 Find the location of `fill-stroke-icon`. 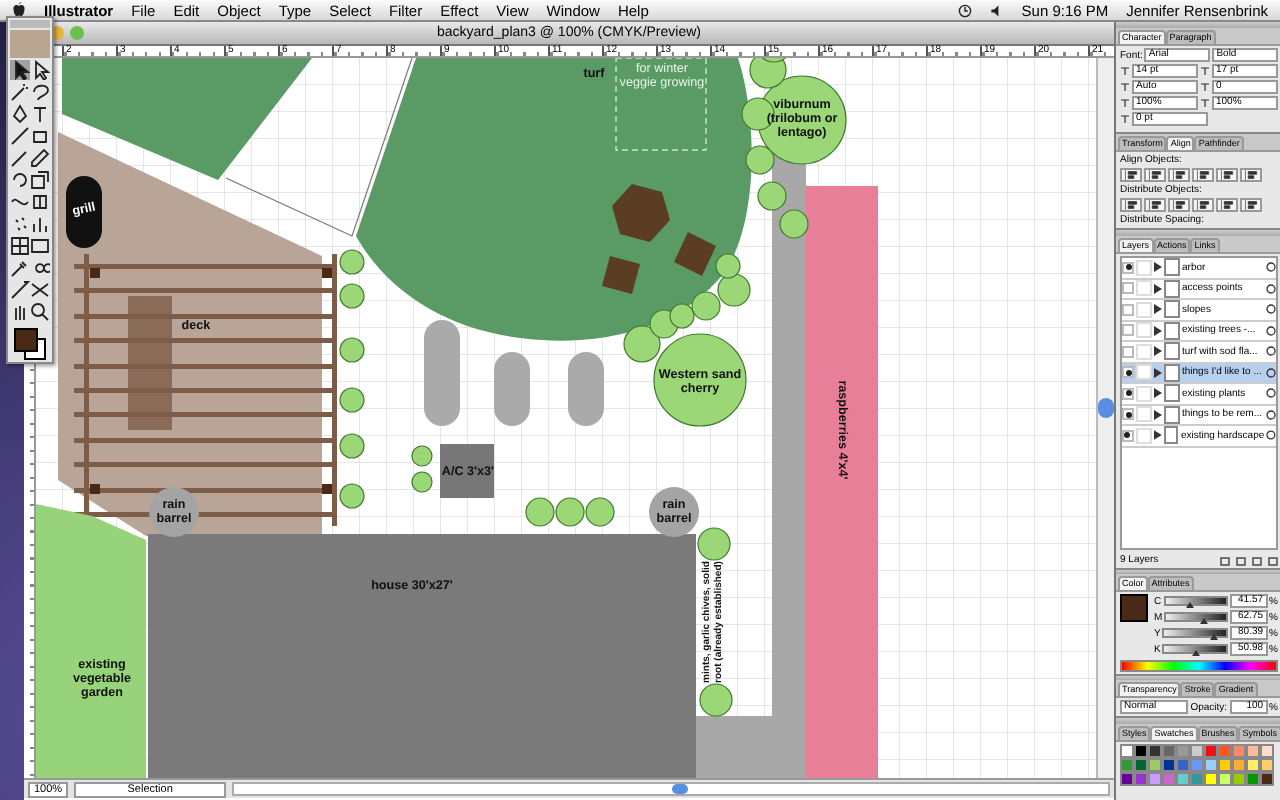

fill-stroke-icon is located at coordinates (30, 342).